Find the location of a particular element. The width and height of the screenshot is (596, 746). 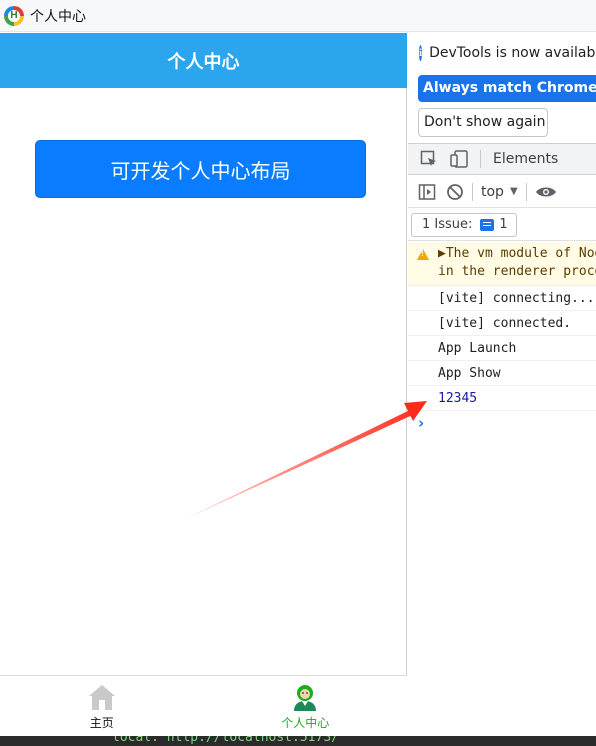

issues-bar: 1 Issue: 1 is located at coordinates (502, 225).